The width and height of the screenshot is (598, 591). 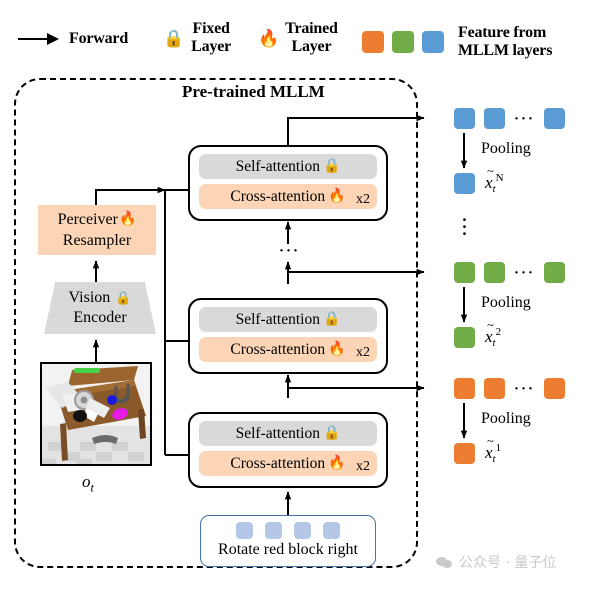 I want to click on cross-attention-layer-middle: Cross-attention 🔥 x2, so click(x=288, y=349).